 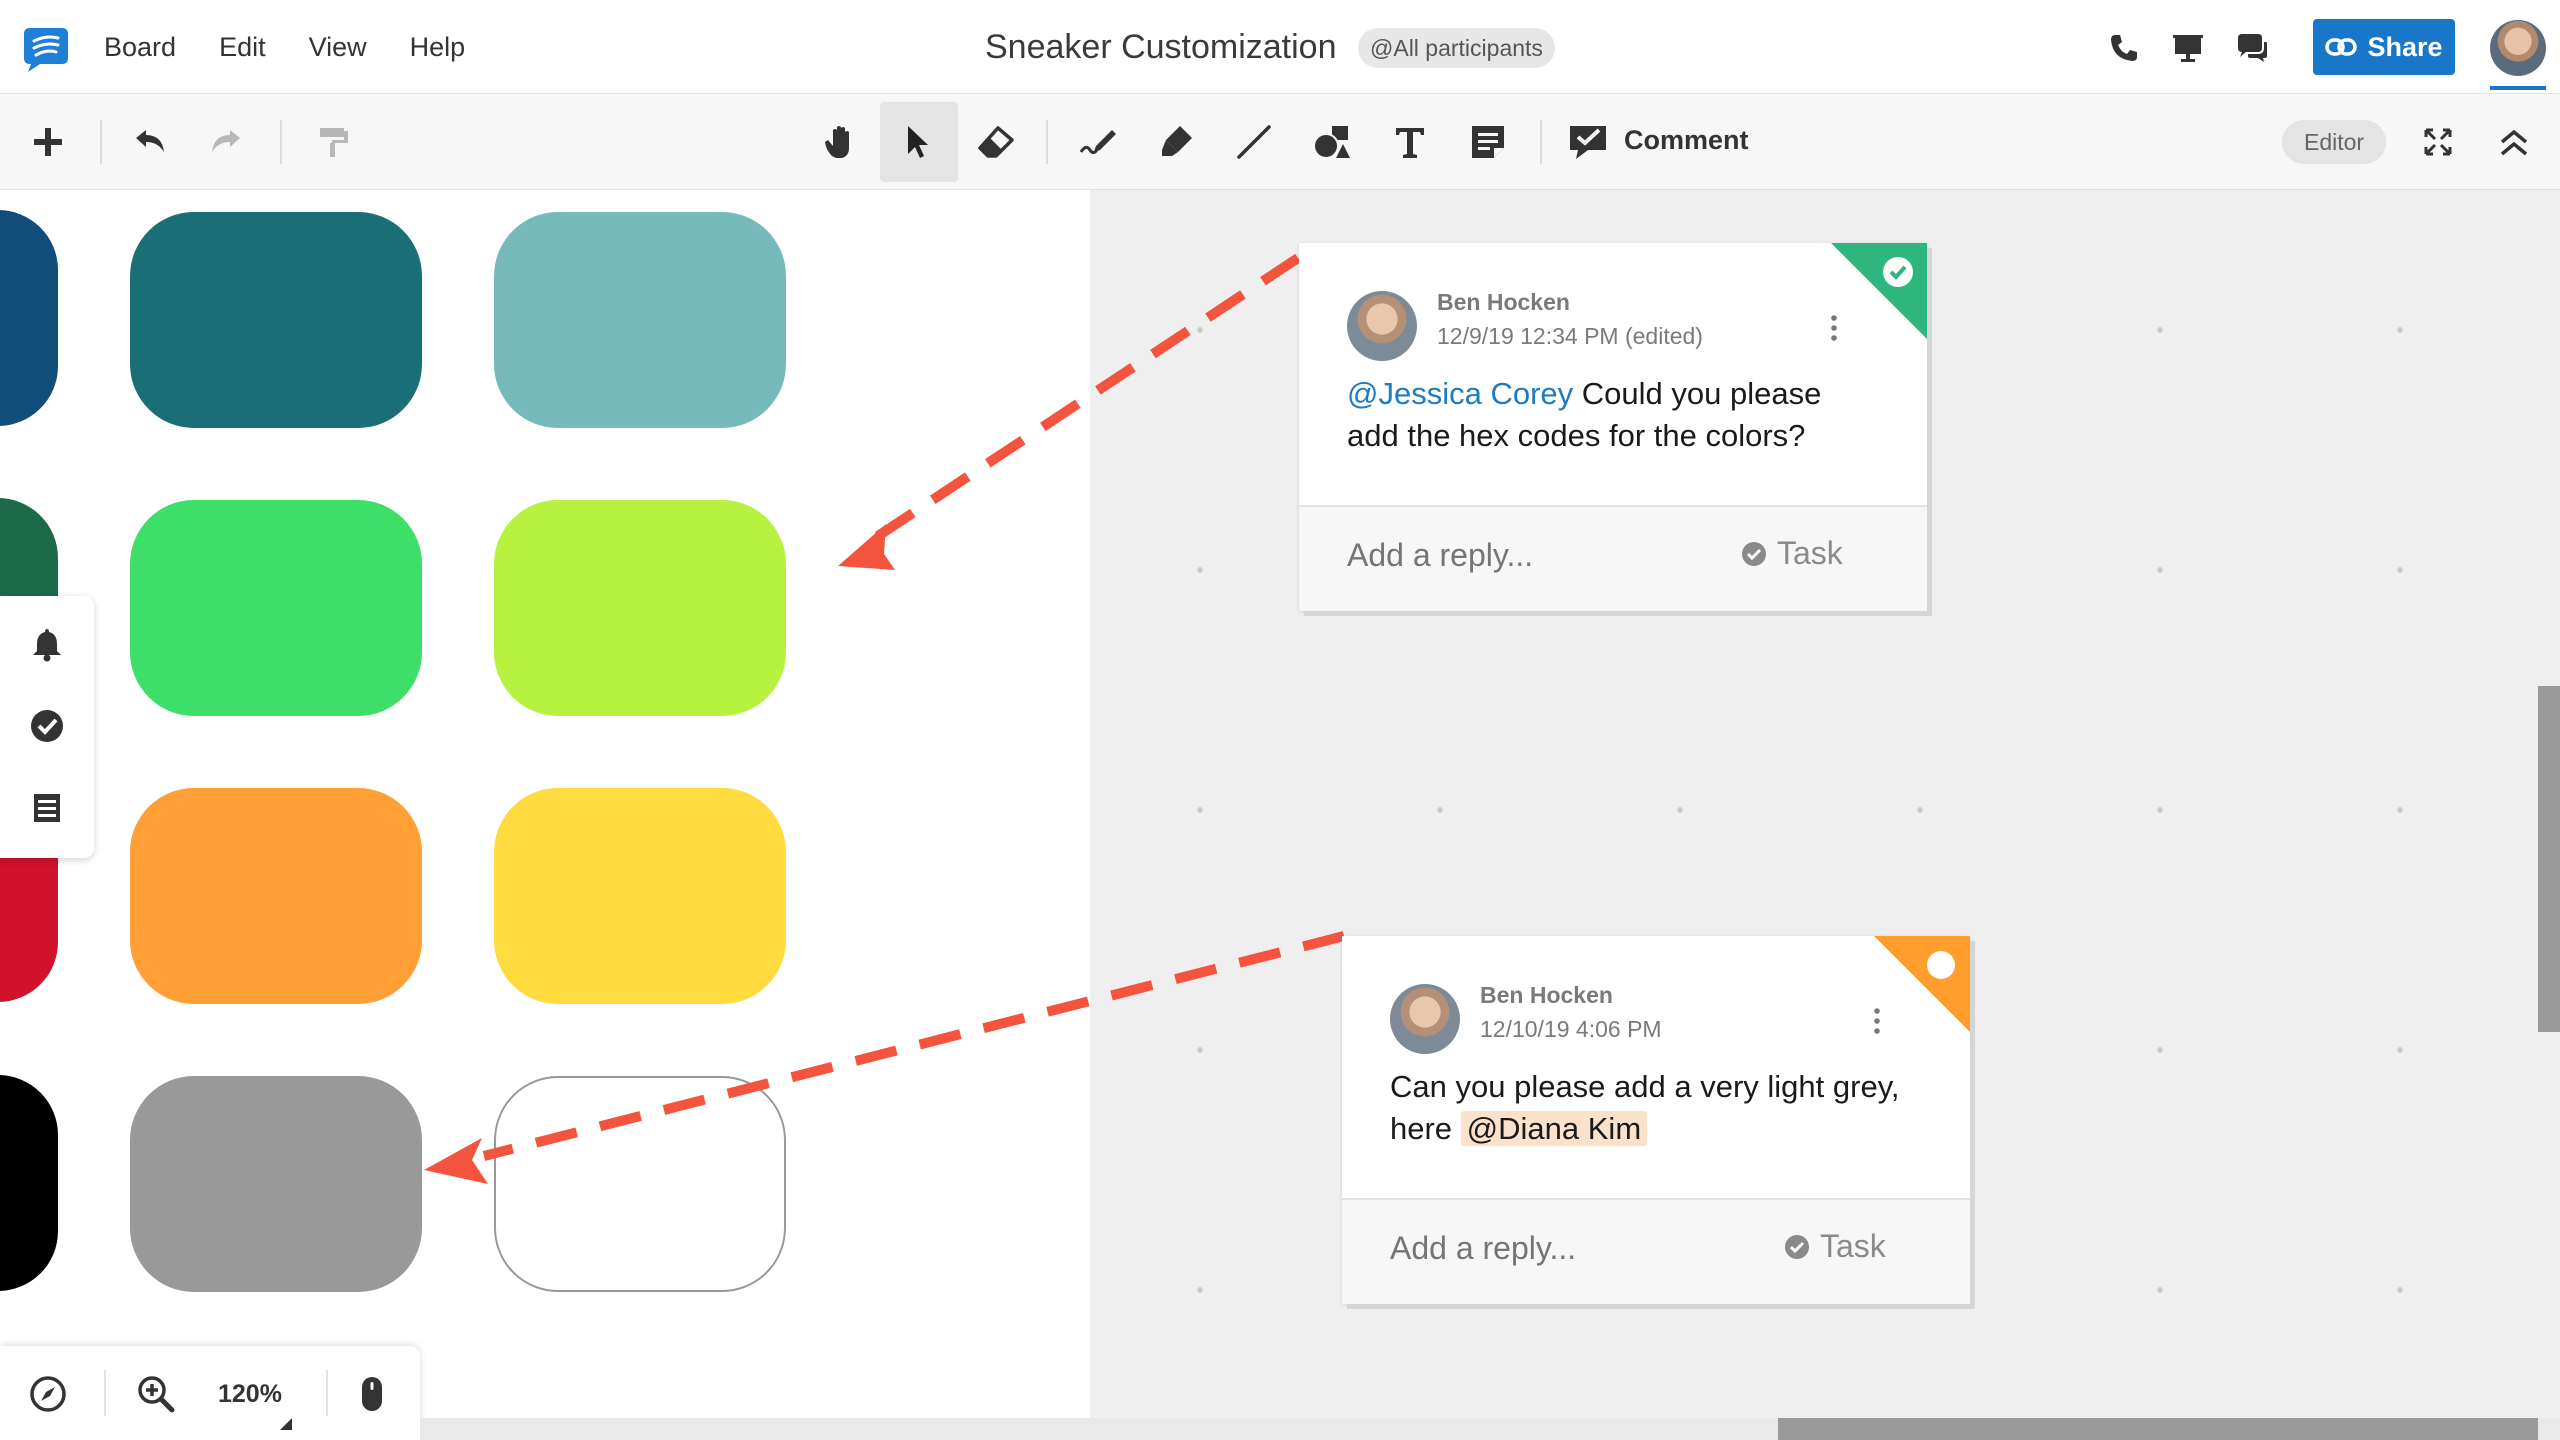 What do you see at coordinates (1488, 142) in the screenshot?
I see `sticky-note-icon` at bounding box center [1488, 142].